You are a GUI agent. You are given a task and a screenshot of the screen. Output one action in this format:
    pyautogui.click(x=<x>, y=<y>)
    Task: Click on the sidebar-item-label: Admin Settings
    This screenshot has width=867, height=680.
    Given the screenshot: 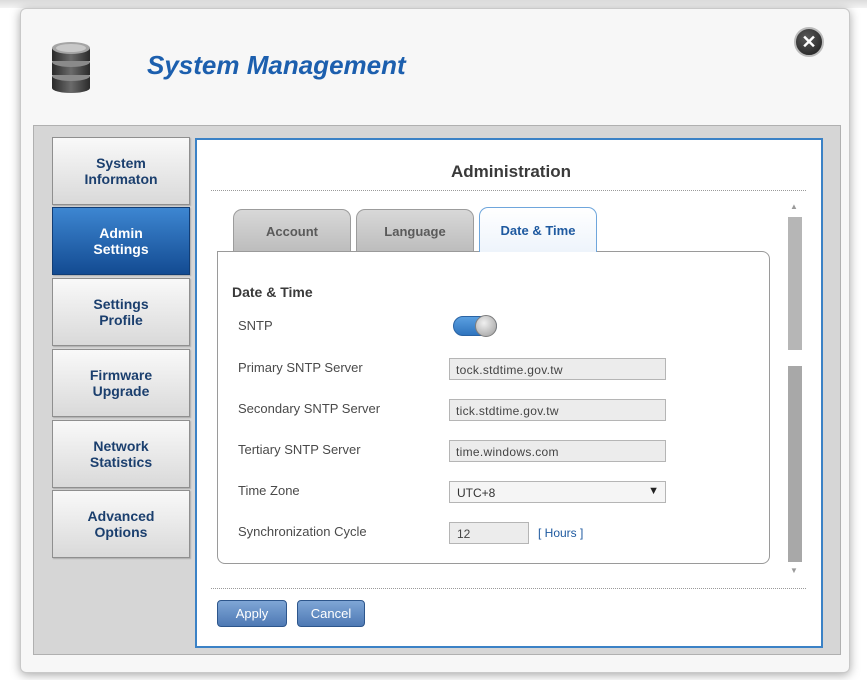 What is the action you would take?
    pyautogui.click(x=121, y=241)
    